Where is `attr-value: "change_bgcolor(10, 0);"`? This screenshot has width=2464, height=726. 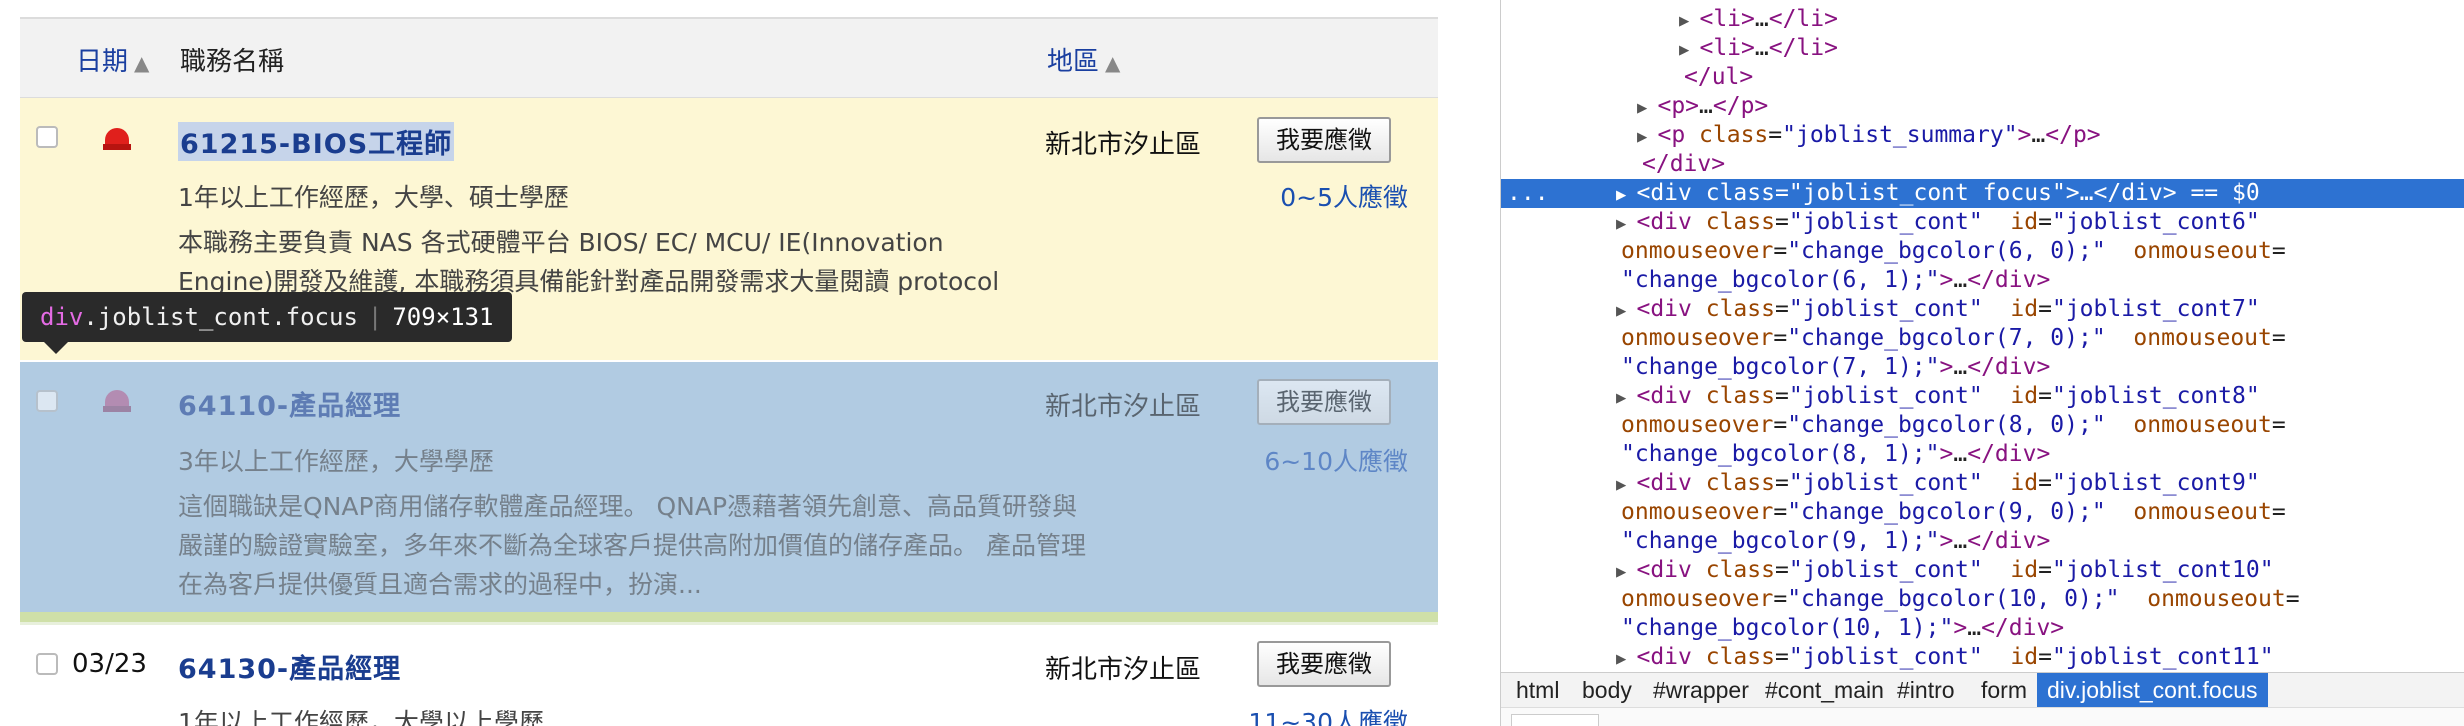 attr-value: "change_bgcolor(10, 0);" is located at coordinates (1953, 599).